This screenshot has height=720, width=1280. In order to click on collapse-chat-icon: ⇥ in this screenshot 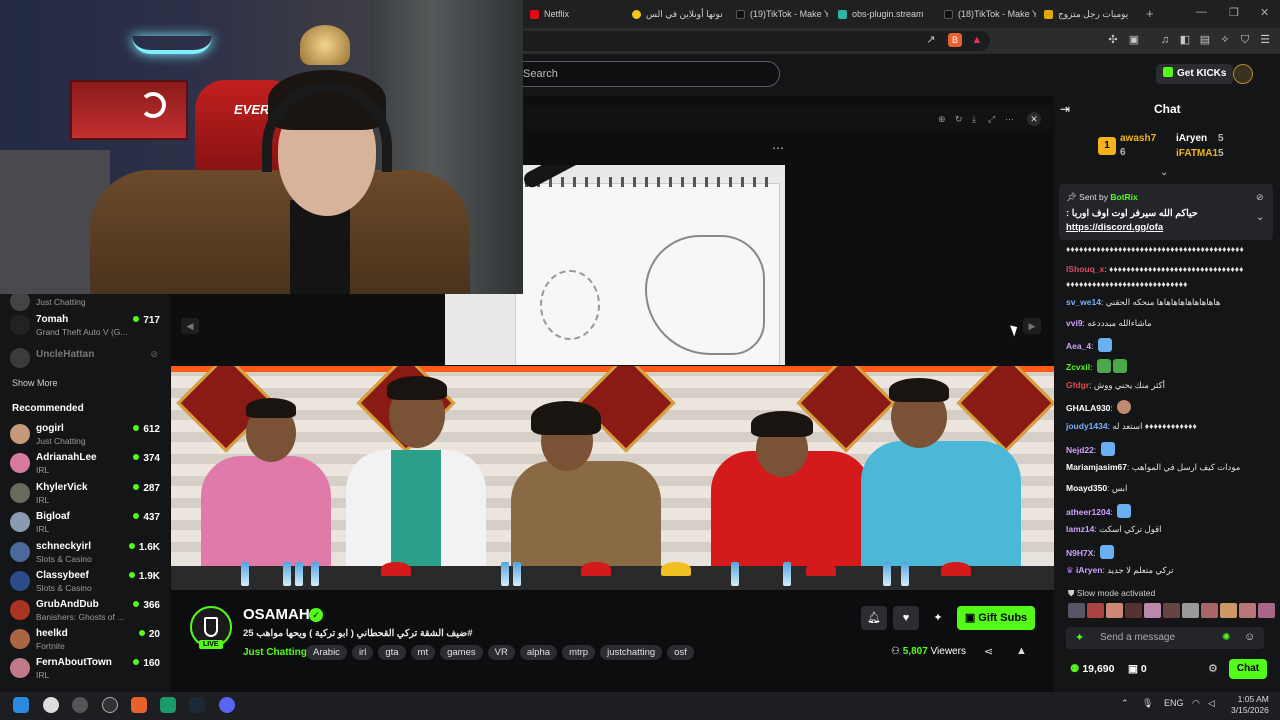, I will do `click(1065, 109)`.